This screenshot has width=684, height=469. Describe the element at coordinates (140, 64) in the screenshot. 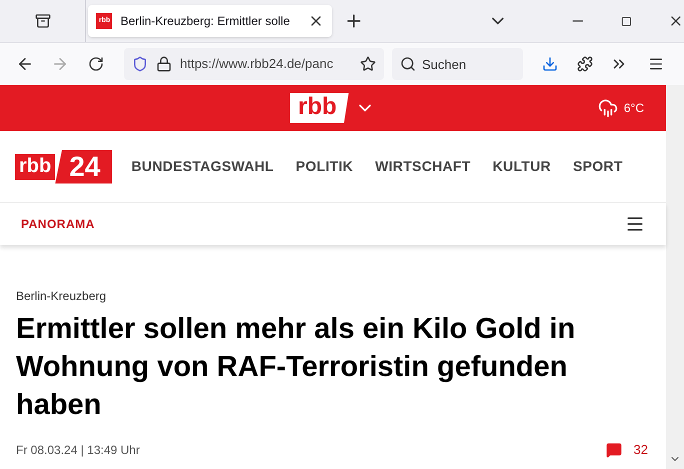

I see `shield-icon` at that location.